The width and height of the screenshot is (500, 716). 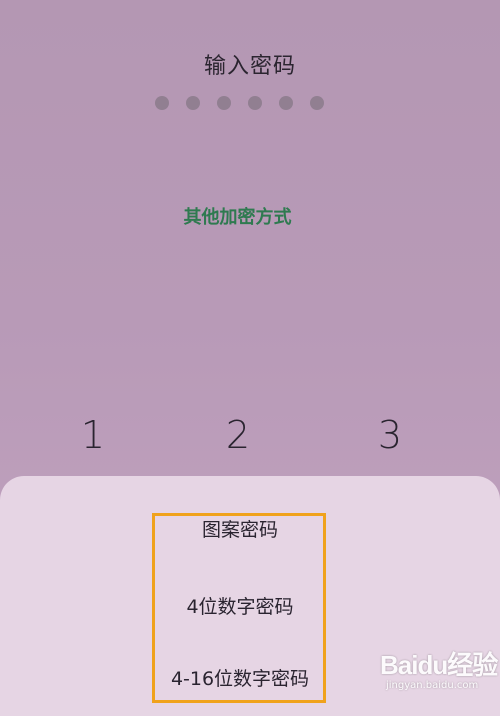 What do you see at coordinates (249, 66) in the screenshot?
I see `page-title: 输入密码` at bounding box center [249, 66].